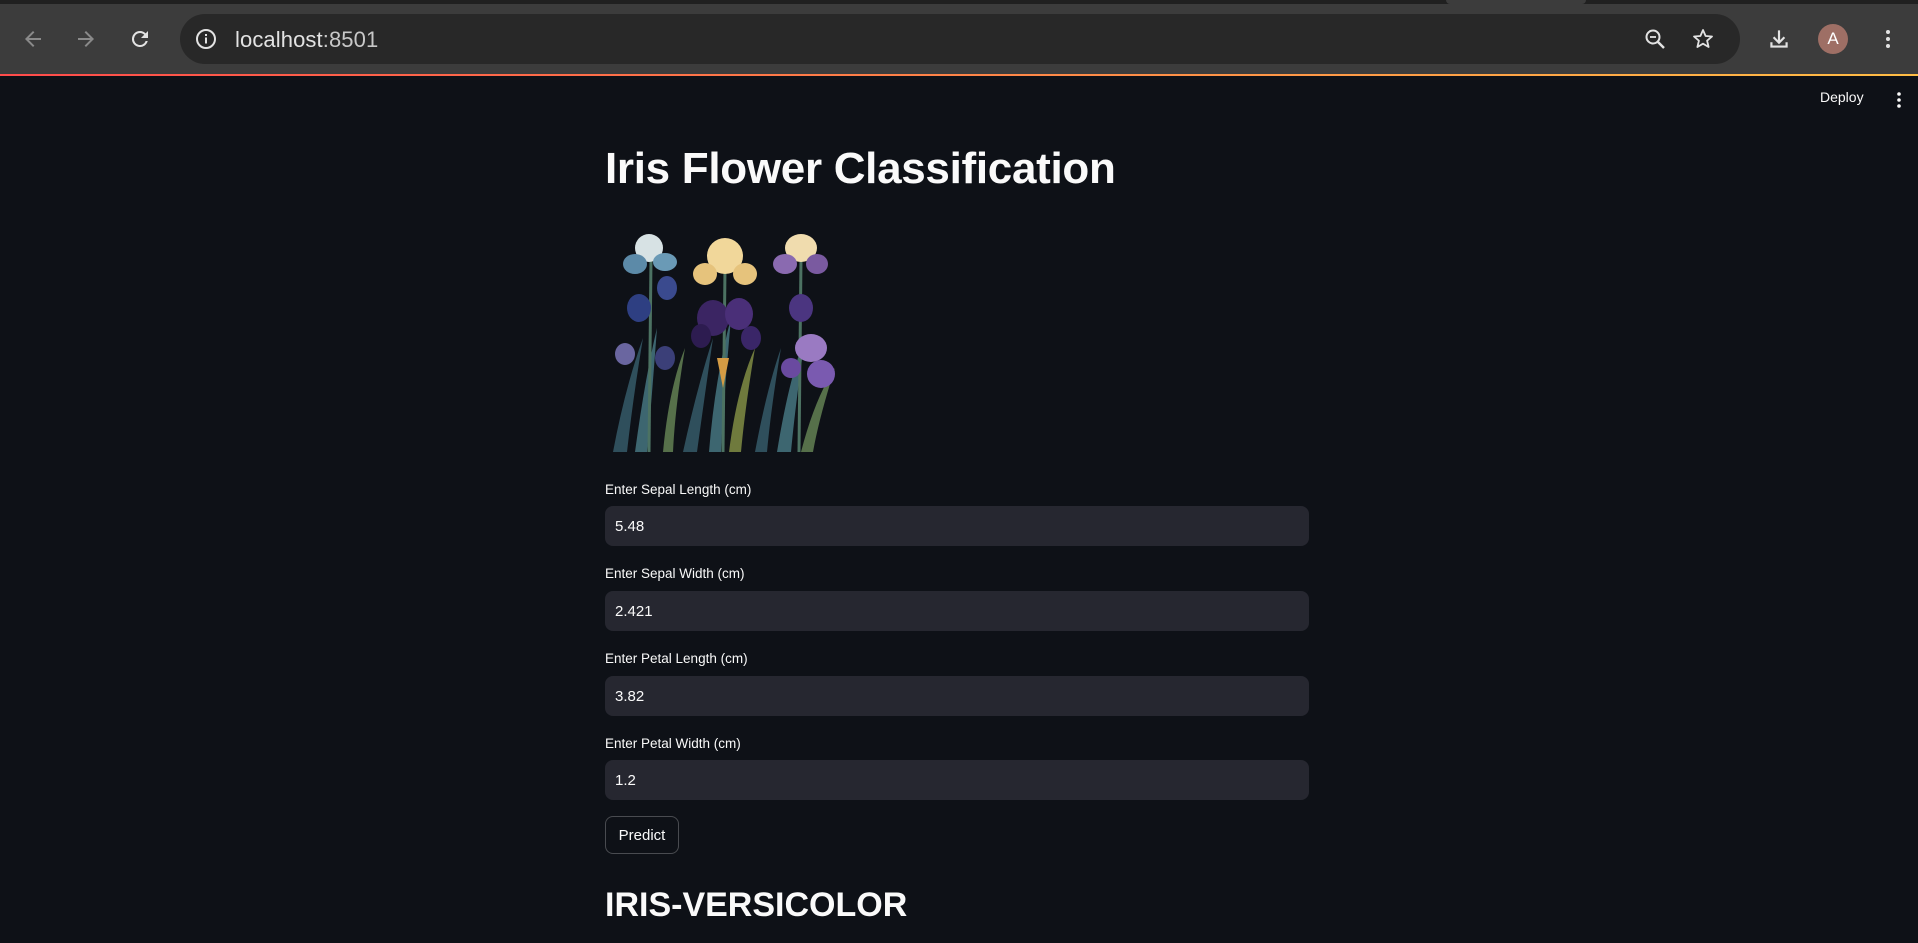 The image size is (1918, 943). I want to click on petal-width-input, so click(957, 780).